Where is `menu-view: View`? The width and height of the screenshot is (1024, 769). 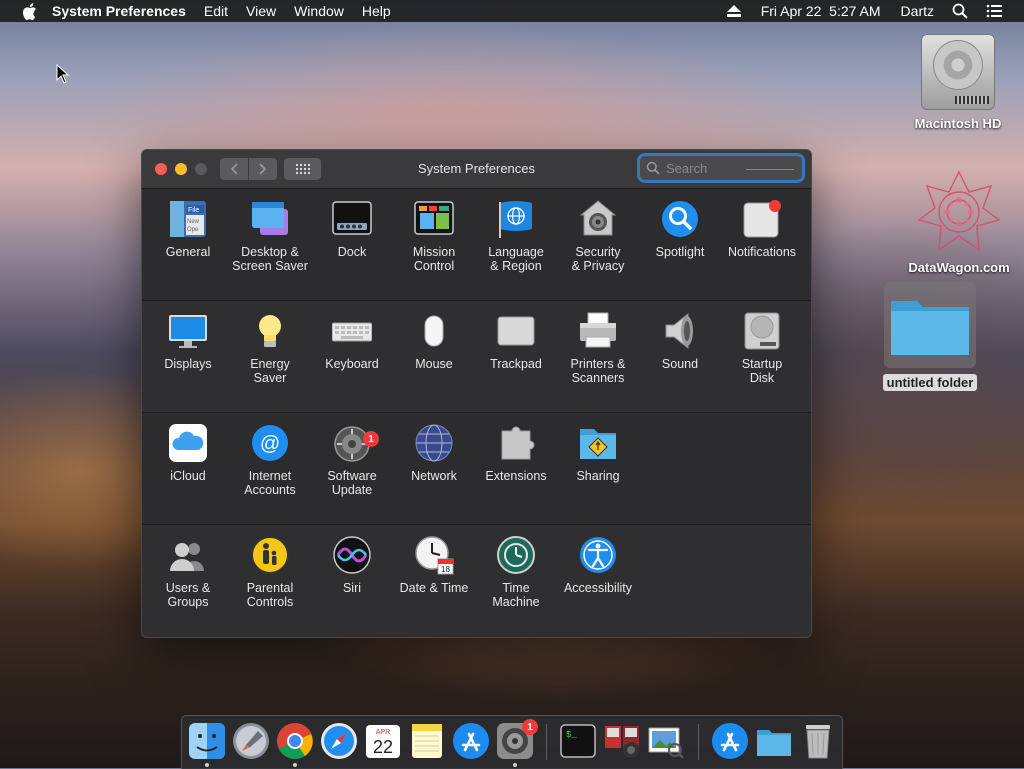 menu-view: View is located at coordinates (261, 11).